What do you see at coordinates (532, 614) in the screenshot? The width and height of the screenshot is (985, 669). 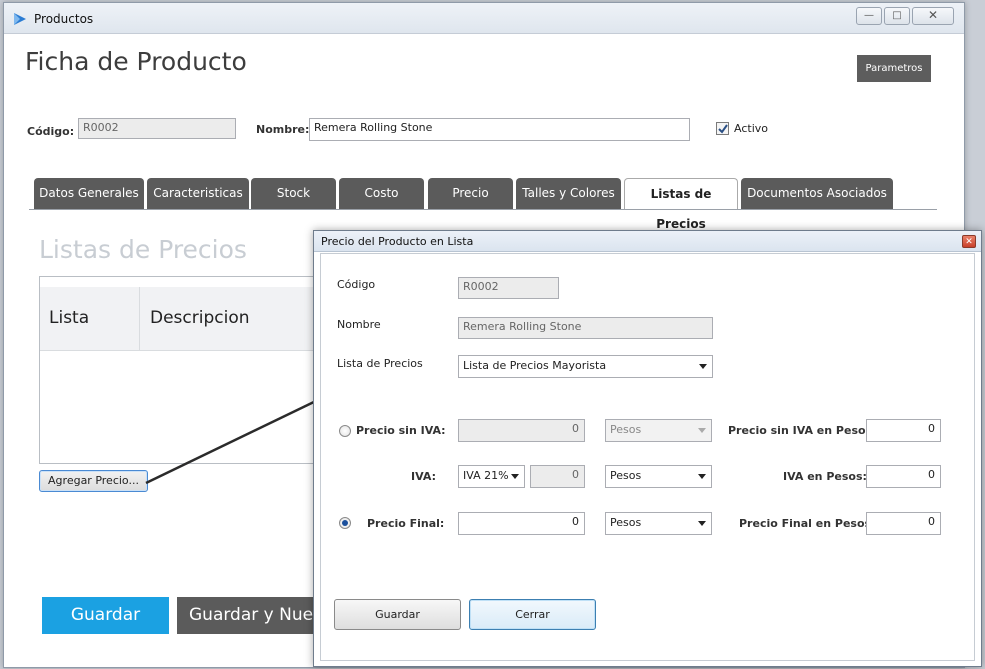 I see `dialog-cerrar-button: Cerrar` at bounding box center [532, 614].